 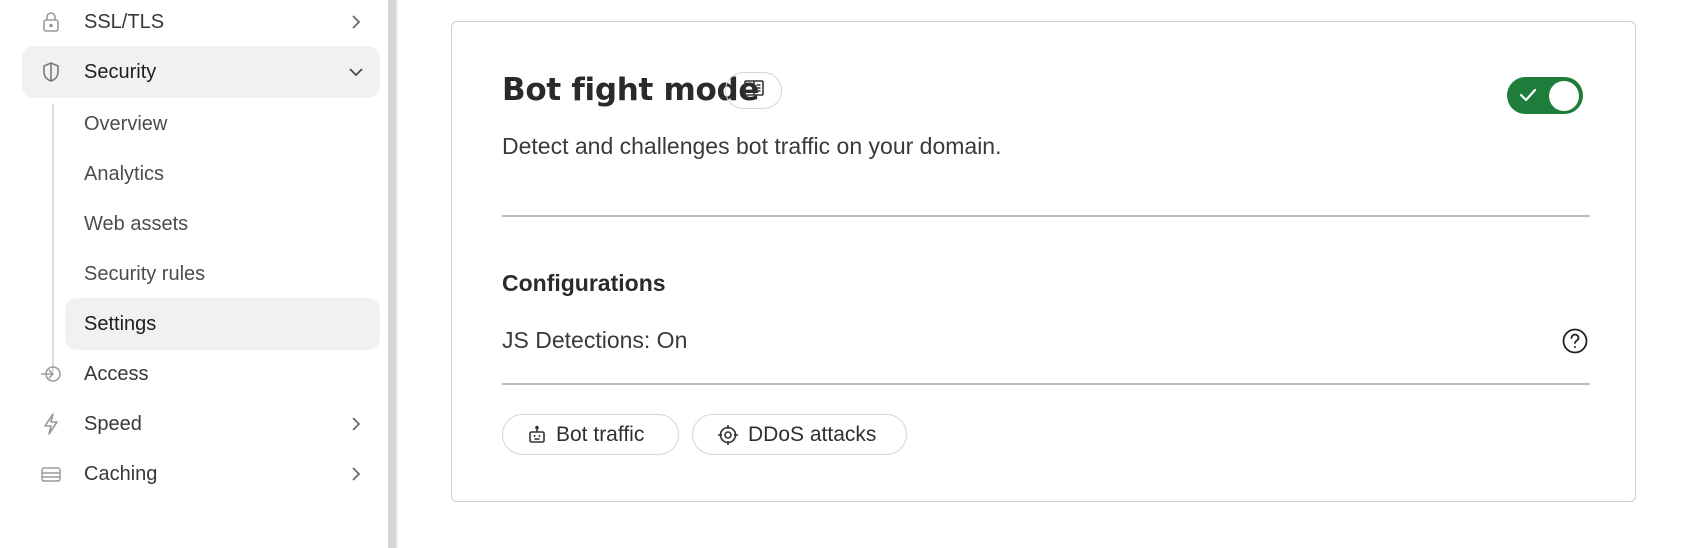 I want to click on toggle-knob, so click(x=1564, y=96).